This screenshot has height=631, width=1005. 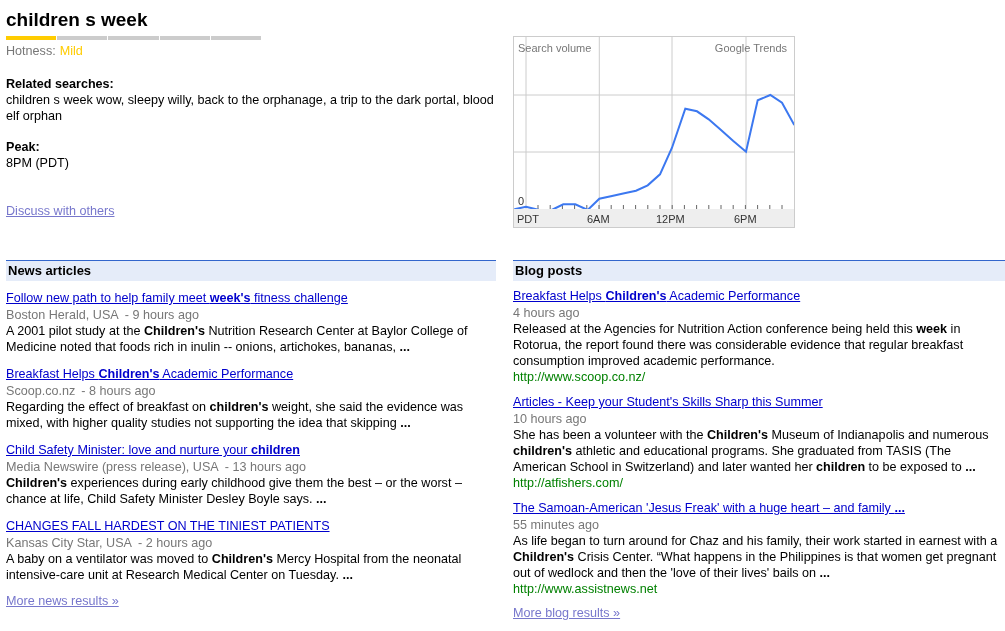 I want to click on more-blog-link: More blog results », so click(x=567, y=613).